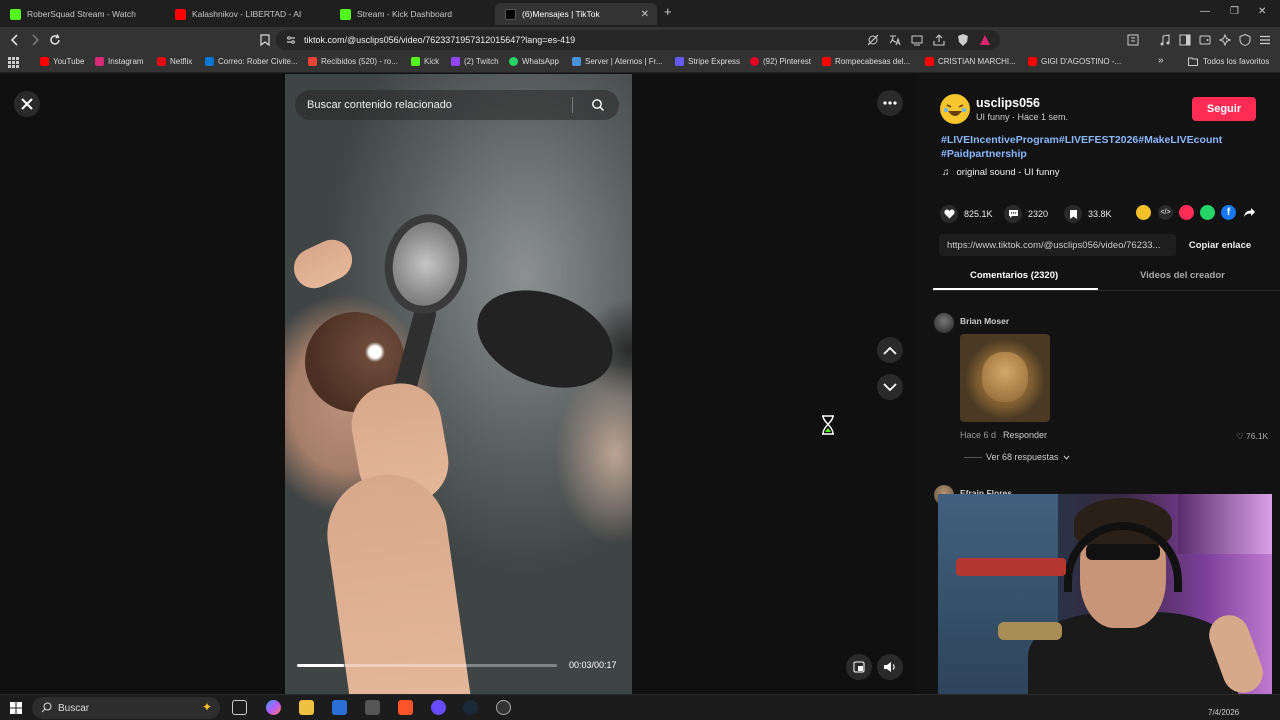 Image resolution: width=1280 pixels, height=720 pixels. I want to click on tiktok-icon, so click(510, 14).